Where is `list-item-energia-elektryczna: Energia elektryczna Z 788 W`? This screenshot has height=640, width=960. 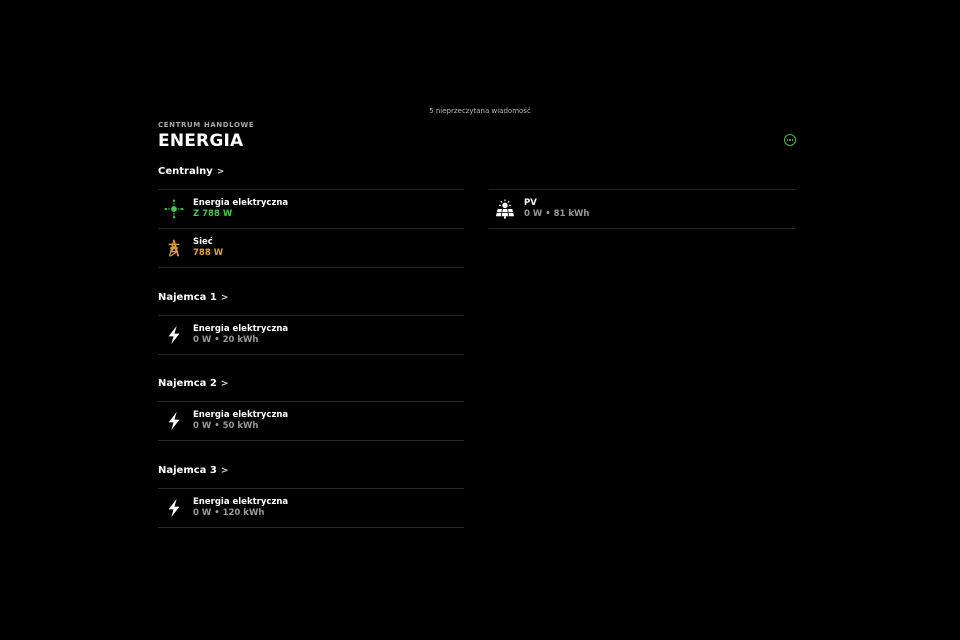 list-item-energia-elektryczna: Energia elektryczna Z 788 W is located at coordinates (311, 208).